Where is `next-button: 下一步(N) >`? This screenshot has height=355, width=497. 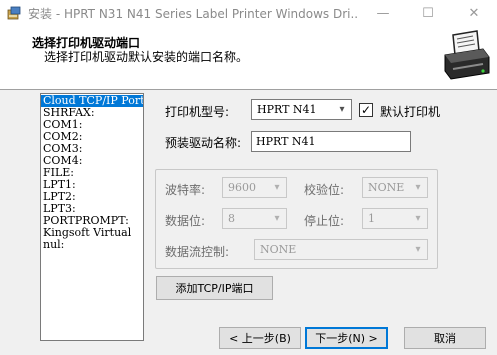
next-button: 下一步(N) > is located at coordinates (346, 338).